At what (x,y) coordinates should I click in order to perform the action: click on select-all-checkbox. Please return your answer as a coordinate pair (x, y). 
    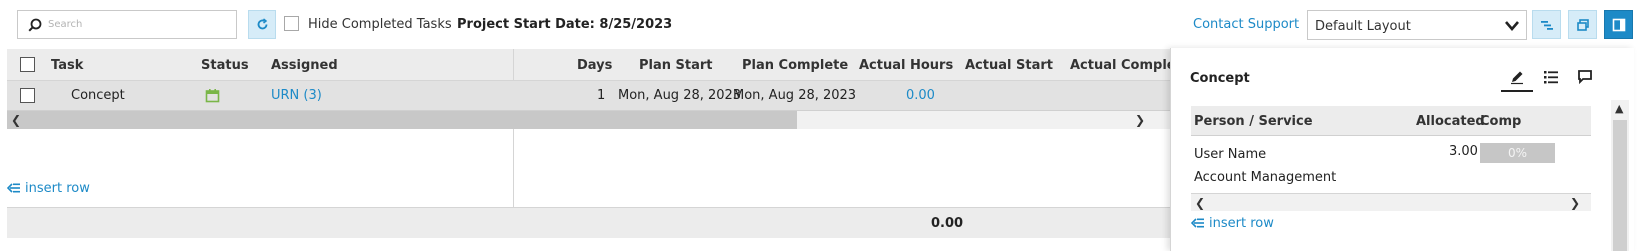
    Looking at the image, I should click on (27, 64).